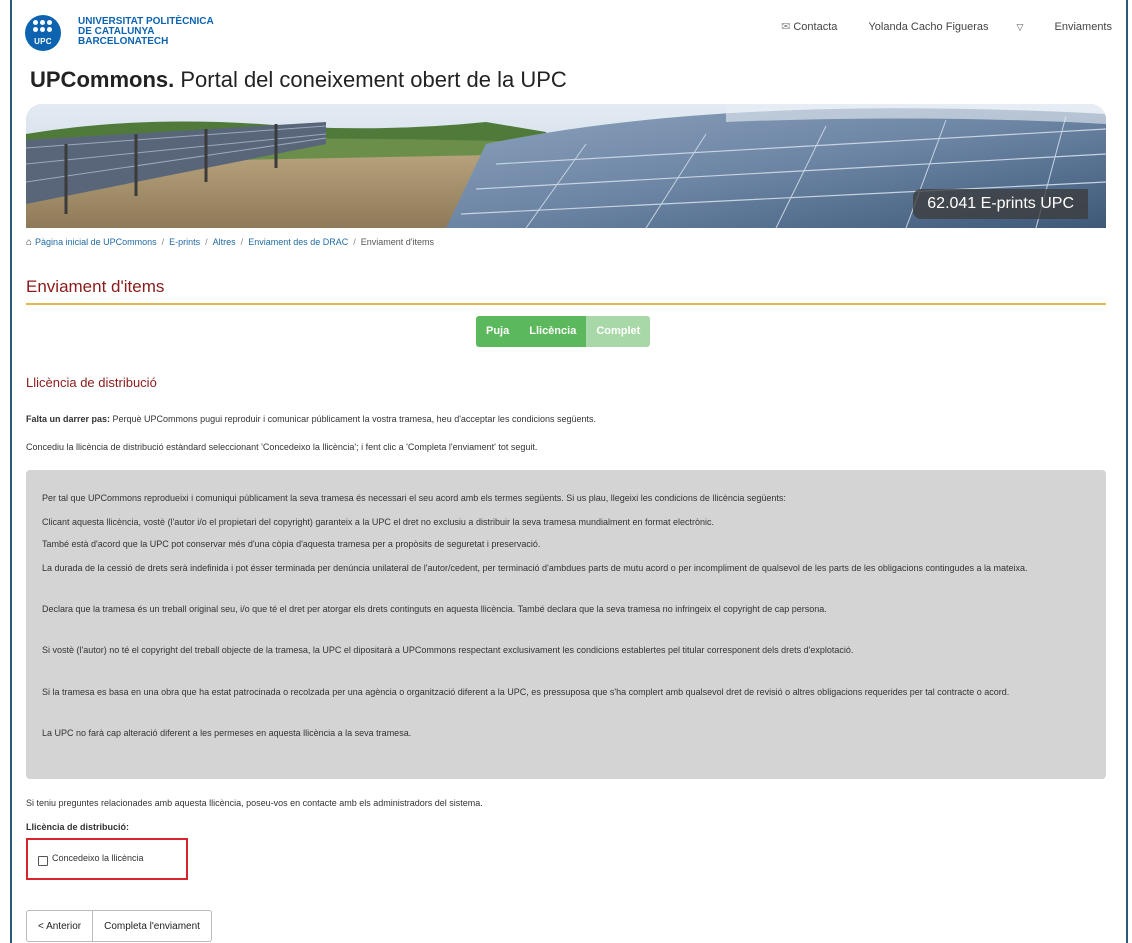 This screenshot has height=943, width=1132. I want to click on grant-license-highlight: Concedeixo la llicència, so click(107, 859).